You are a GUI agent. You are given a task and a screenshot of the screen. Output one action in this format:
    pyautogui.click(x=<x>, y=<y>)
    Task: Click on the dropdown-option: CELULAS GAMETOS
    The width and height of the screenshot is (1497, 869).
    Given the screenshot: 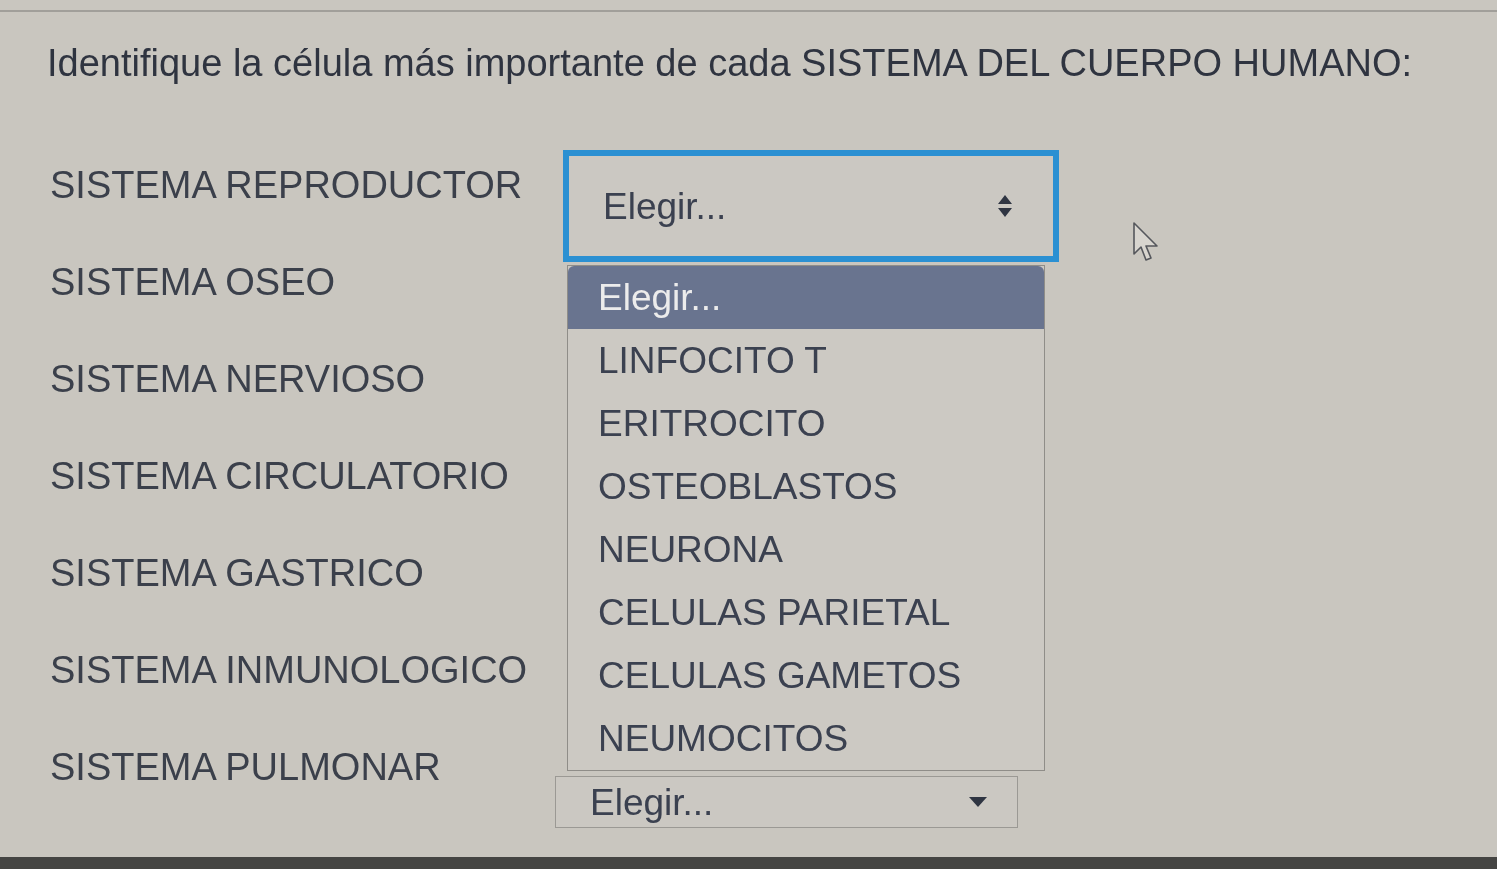 What is the action you would take?
    pyautogui.click(x=806, y=675)
    